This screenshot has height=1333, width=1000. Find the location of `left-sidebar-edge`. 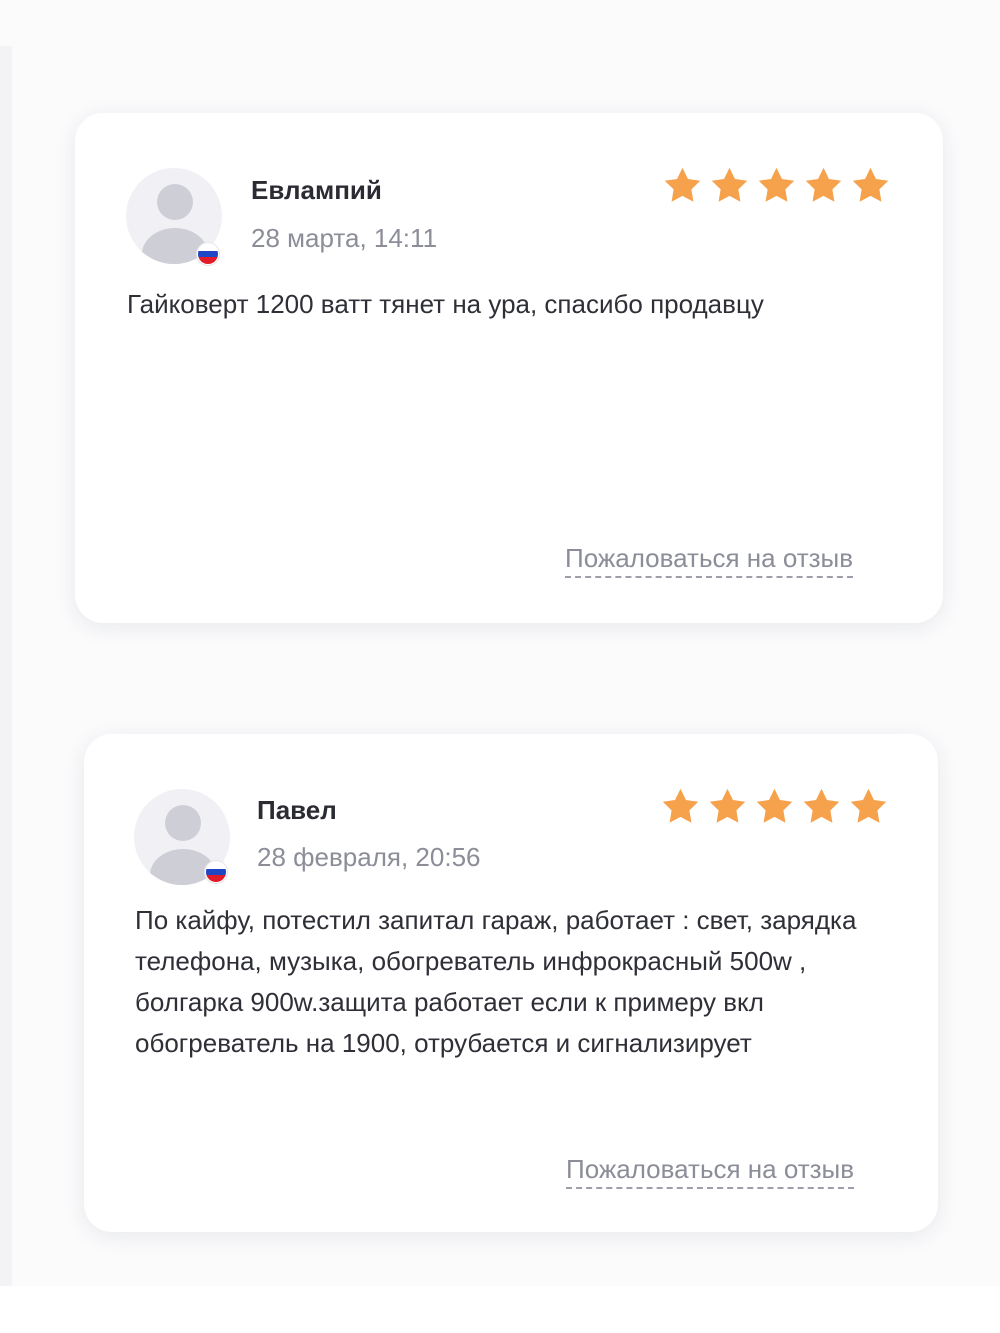

left-sidebar-edge is located at coordinates (6, 666).